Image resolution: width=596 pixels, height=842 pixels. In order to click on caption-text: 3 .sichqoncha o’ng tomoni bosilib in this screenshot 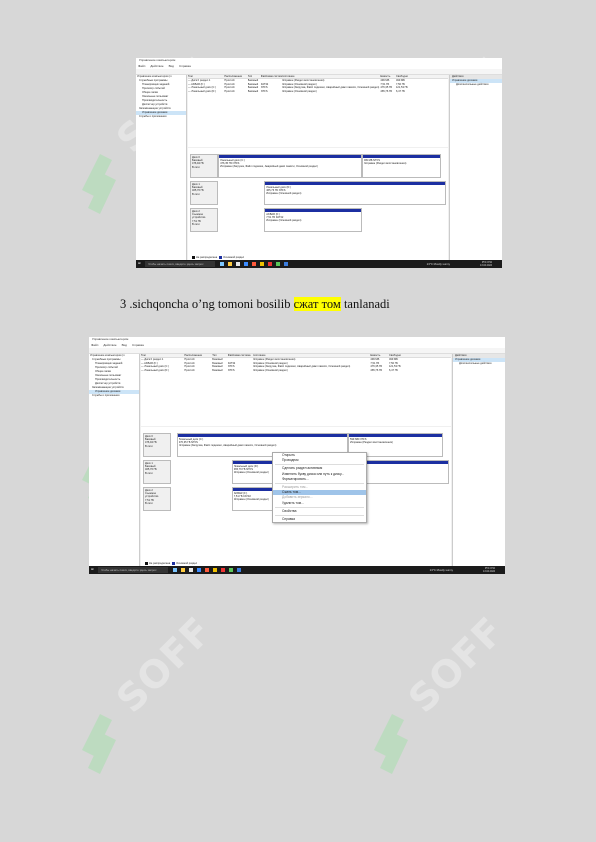, I will do `click(207, 304)`.